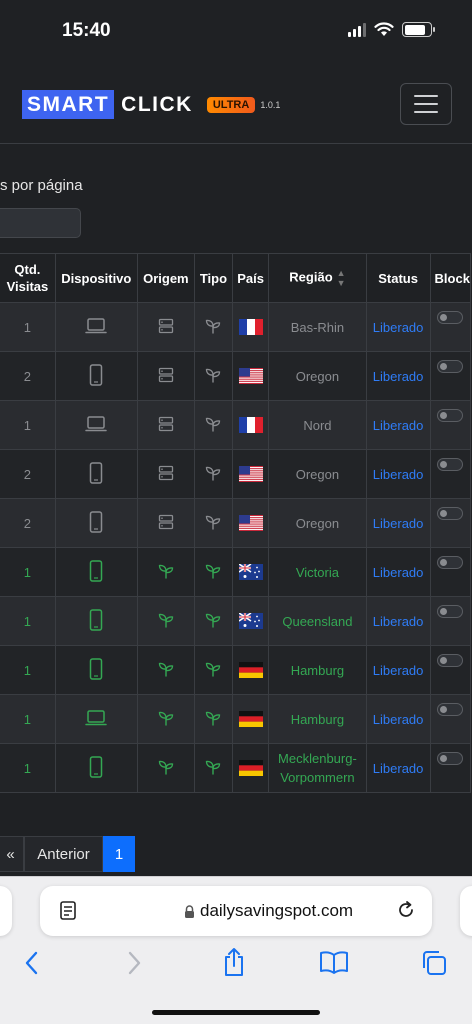  I want to click on battery-icon, so click(418, 29).